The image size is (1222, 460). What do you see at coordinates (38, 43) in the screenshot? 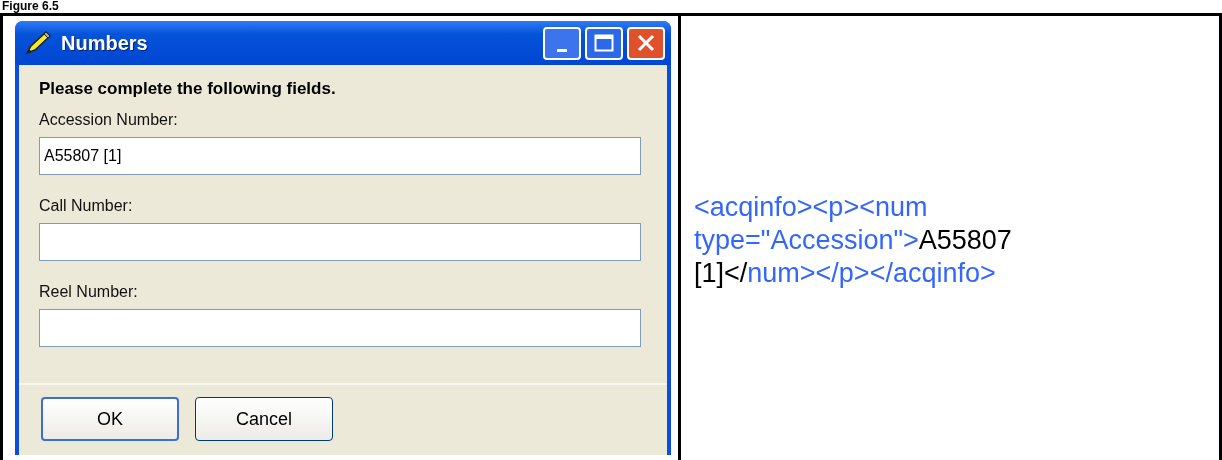
I see `pencil-icon` at bounding box center [38, 43].